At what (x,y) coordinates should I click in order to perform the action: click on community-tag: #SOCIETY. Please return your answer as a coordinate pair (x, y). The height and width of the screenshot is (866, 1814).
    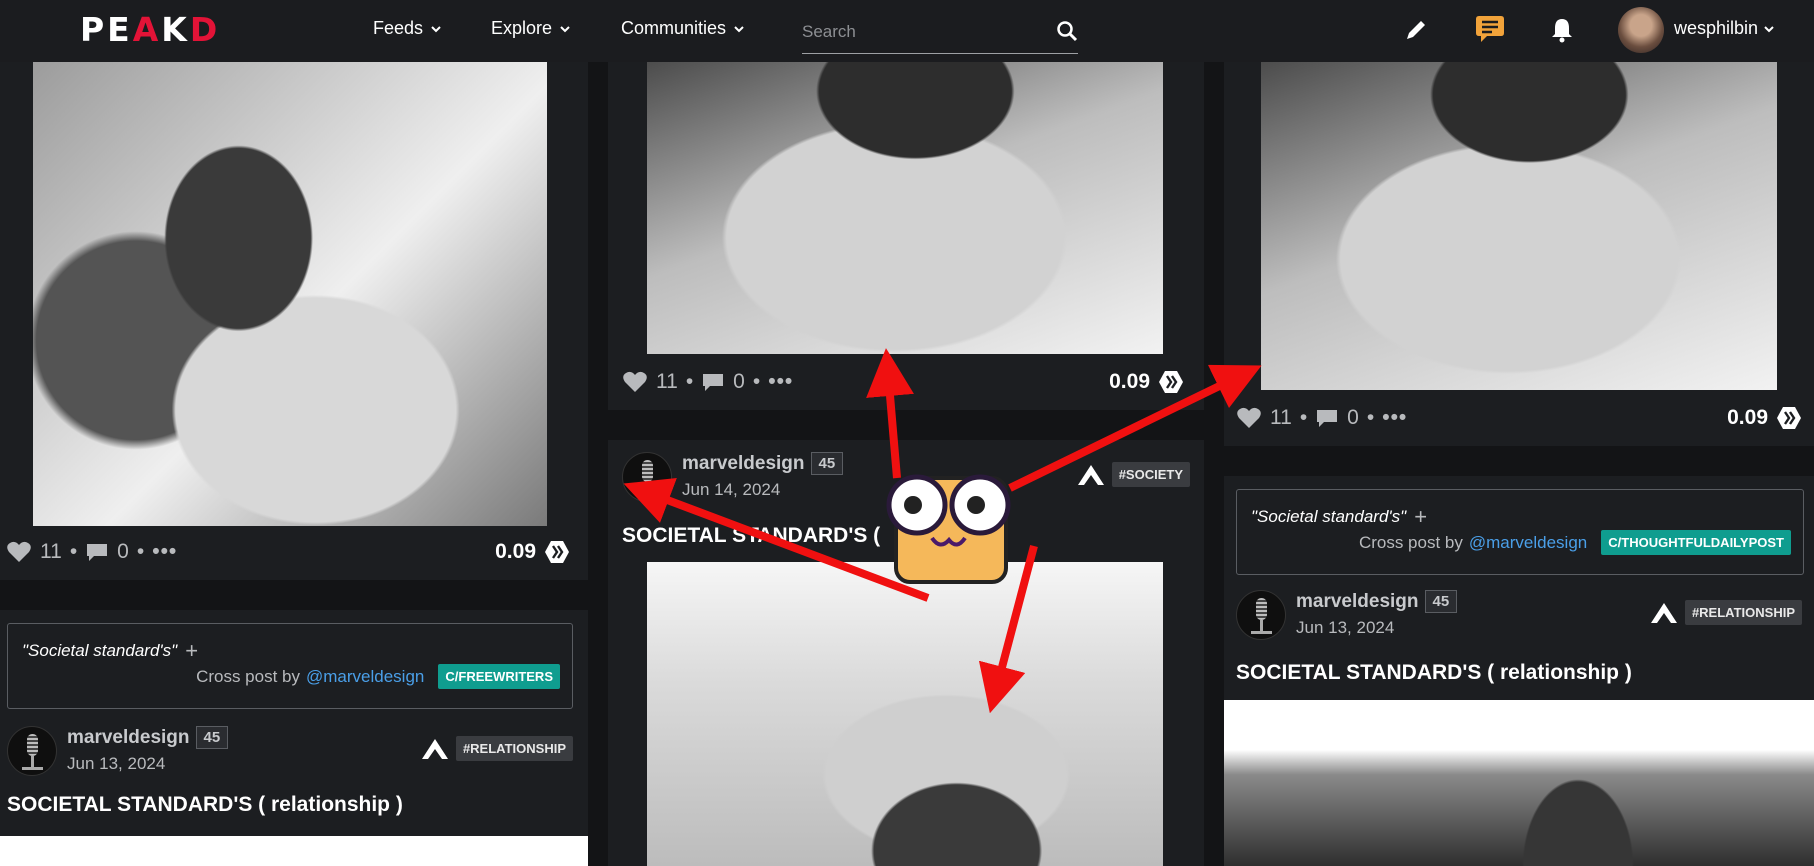
    Looking at the image, I should click on (1150, 474).